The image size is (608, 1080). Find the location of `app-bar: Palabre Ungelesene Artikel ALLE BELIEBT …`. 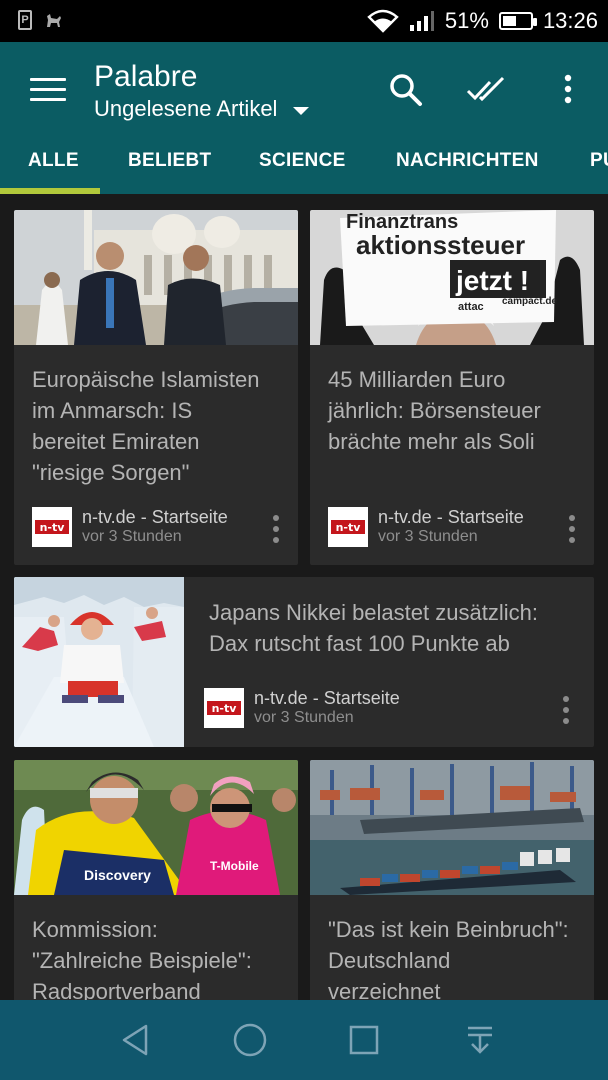

app-bar: Palabre Ungelesene Artikel ALLE BELIEBT … is located at coordinates (304, 118).